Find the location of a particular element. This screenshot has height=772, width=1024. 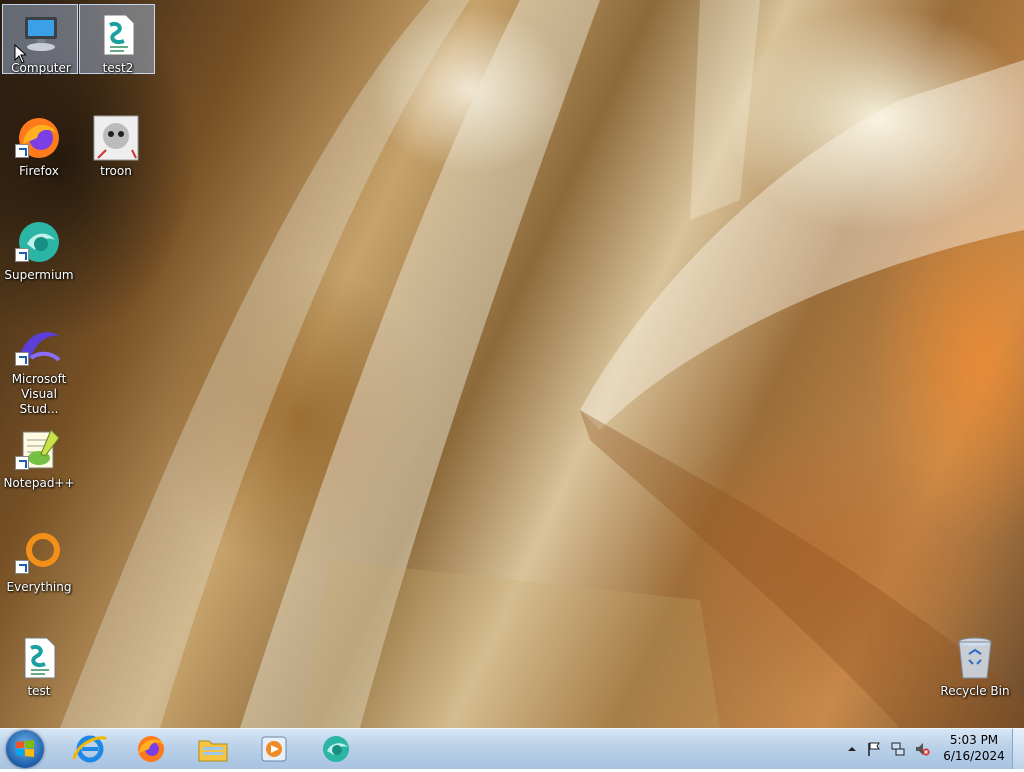

taskbar-firefox is located at coordinates (151, 749).